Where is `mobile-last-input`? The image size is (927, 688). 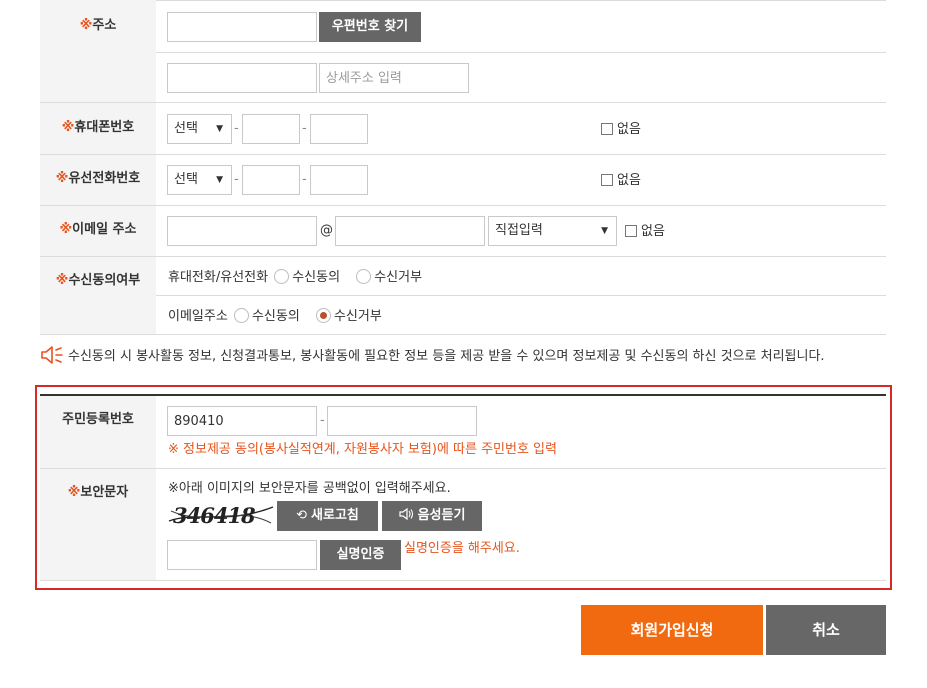
mobile-last-input is located at coordinates (339, 129).